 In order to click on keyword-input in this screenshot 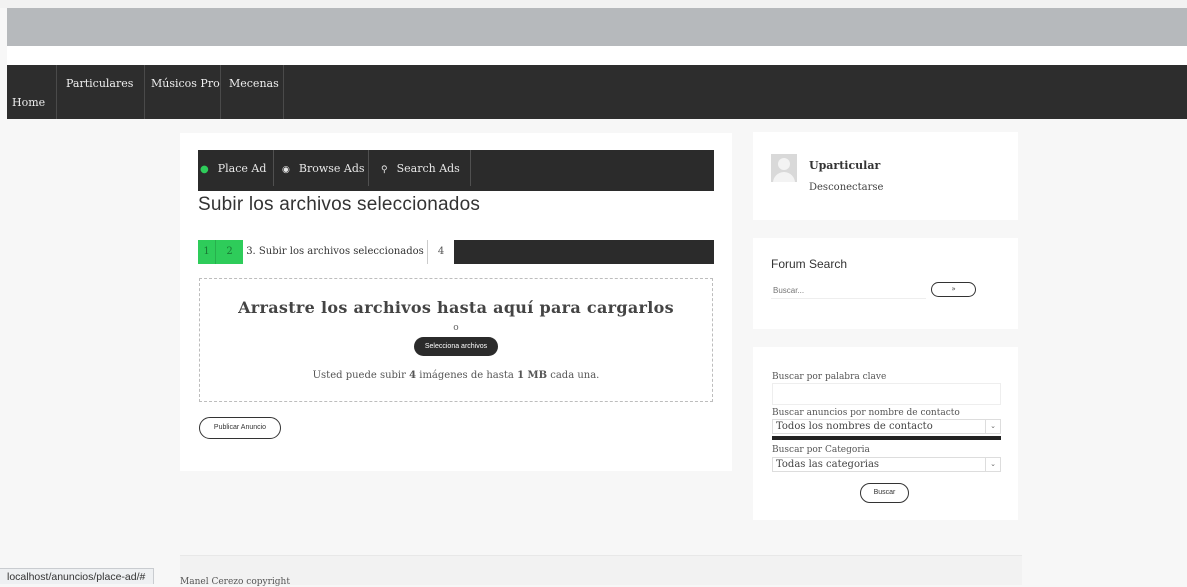, I will do `click(886, 394)`.